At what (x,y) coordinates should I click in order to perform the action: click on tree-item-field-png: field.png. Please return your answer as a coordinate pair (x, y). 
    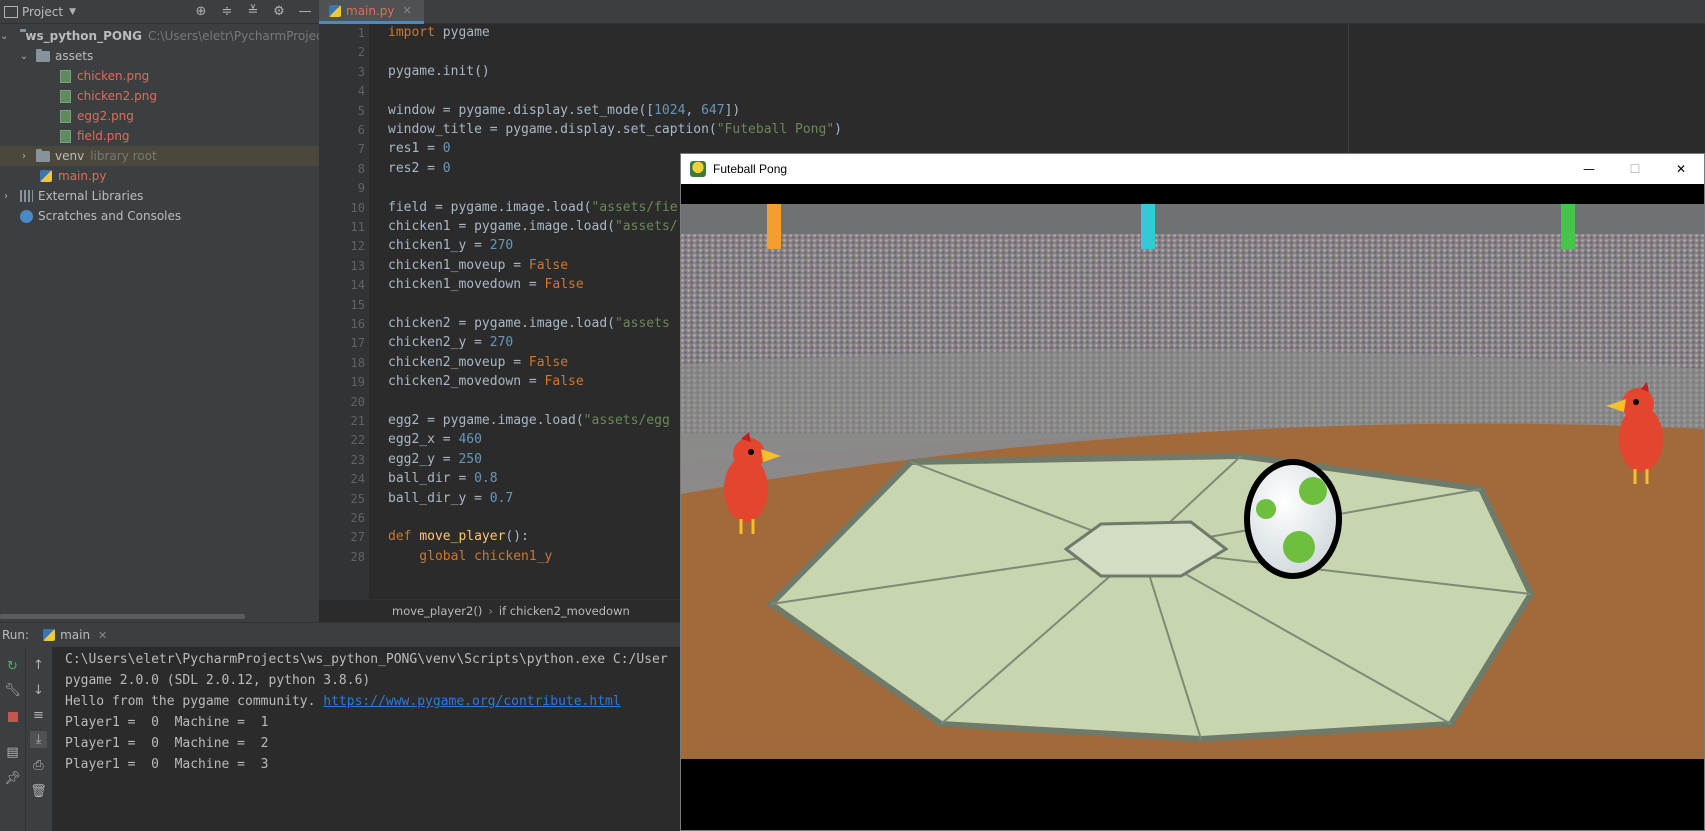
    Looking at the image, I should click on (159, 136).